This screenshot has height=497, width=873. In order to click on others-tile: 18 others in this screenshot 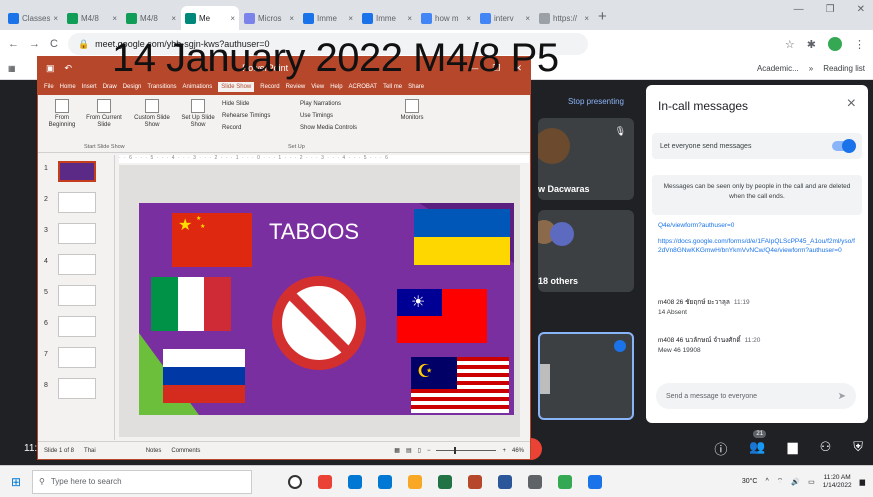, I will do `click(586, 251)`.